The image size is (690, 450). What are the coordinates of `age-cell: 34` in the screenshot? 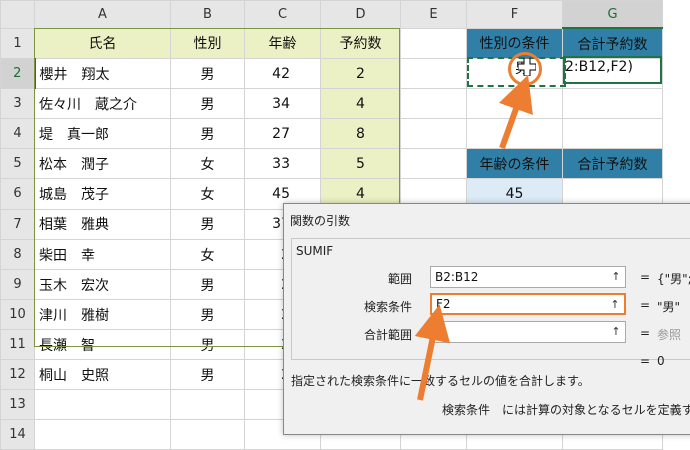 It's located at (282, 103).